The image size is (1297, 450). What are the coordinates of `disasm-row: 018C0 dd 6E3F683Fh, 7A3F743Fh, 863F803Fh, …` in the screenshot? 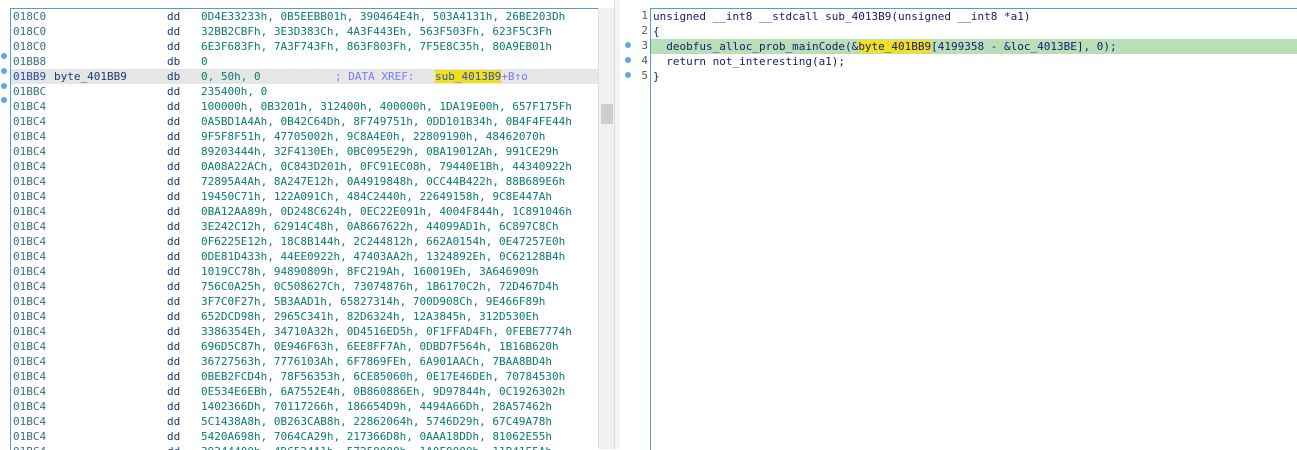 It's located at (305, 46).